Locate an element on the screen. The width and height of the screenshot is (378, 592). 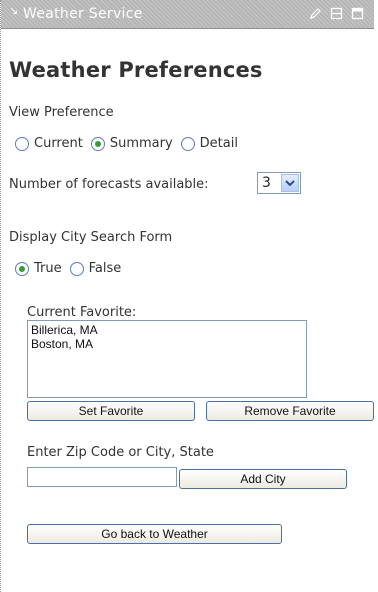
view-preference-options: Current Summary Detail is located at coordinates (130, 143).